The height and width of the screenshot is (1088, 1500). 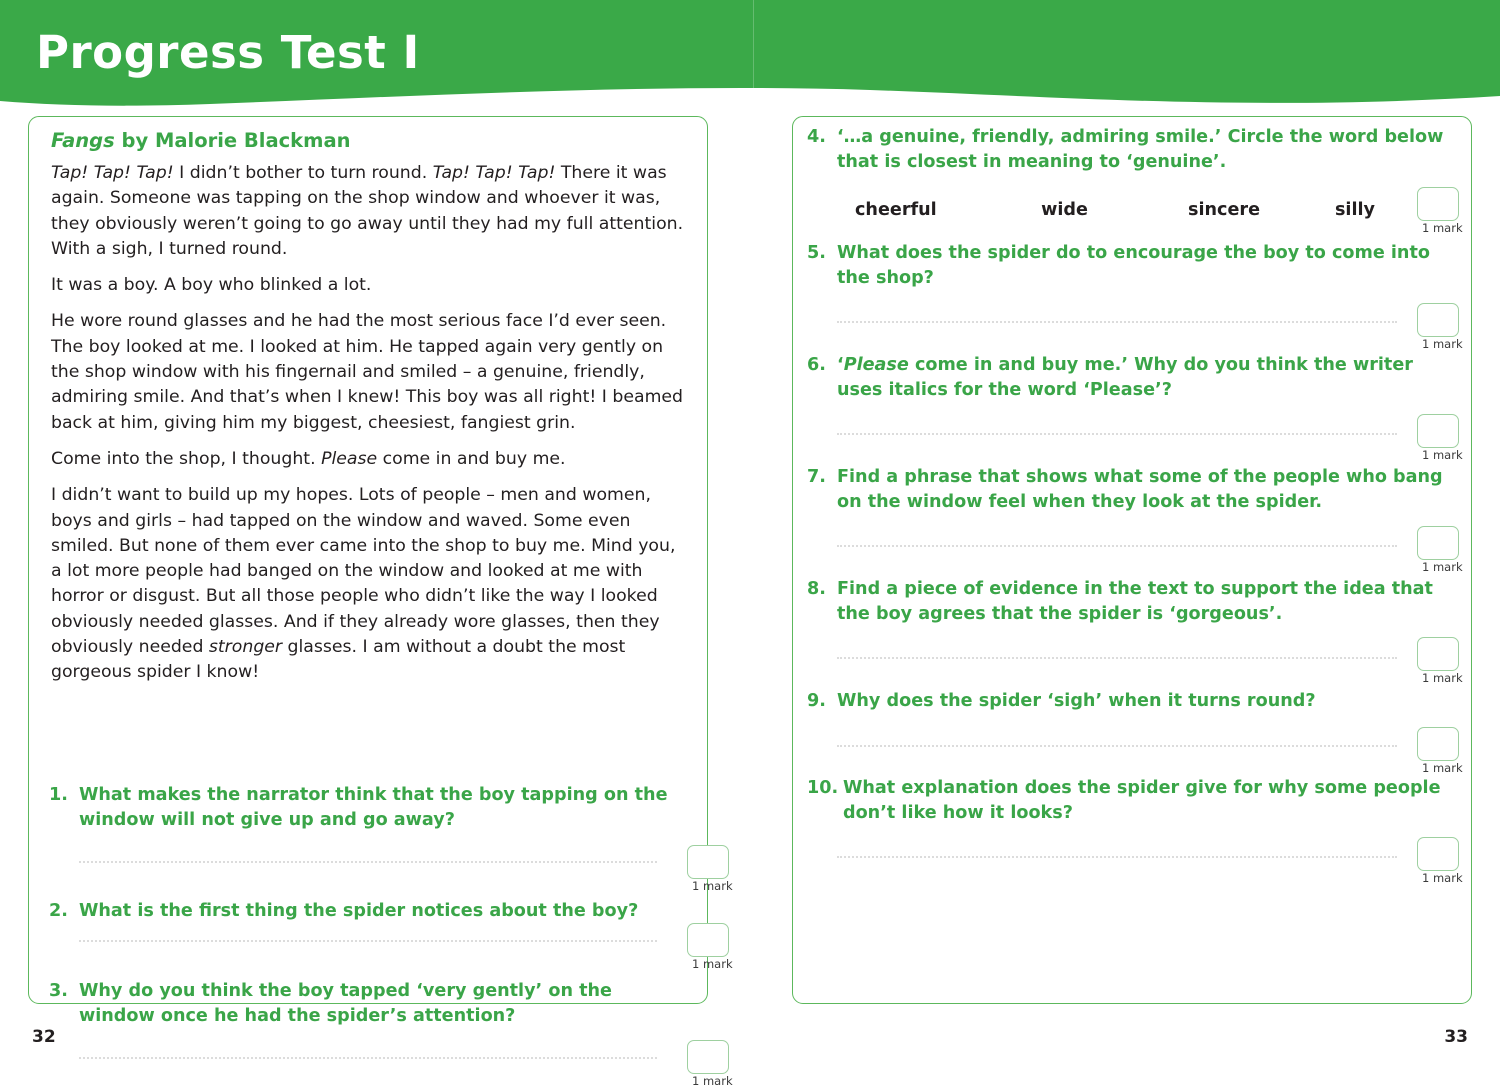 I want to click on passage-title: Fangs by Malorie Blackman, so click(x=201, y=140).